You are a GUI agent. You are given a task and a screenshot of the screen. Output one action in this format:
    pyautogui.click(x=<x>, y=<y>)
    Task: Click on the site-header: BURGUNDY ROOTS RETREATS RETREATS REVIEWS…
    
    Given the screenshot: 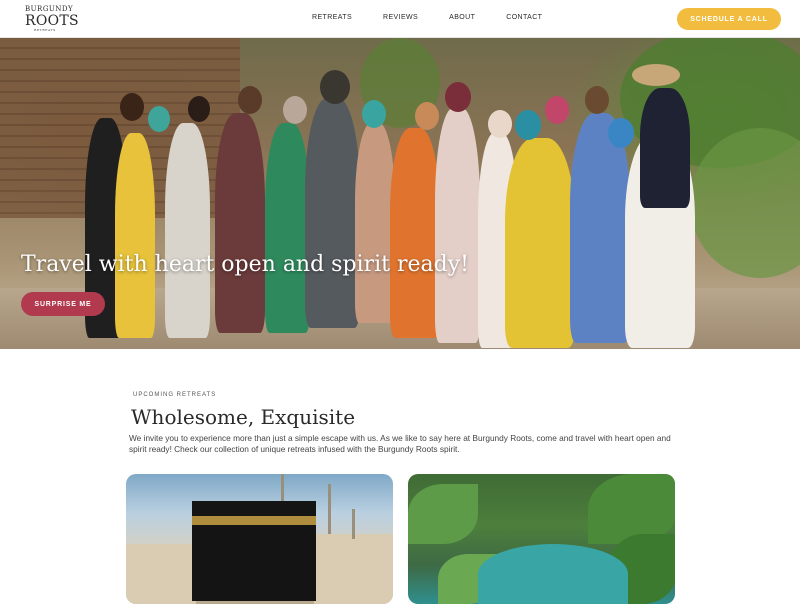 What is the action you would take?
    pyautogui.click(x=400, y=19)
    